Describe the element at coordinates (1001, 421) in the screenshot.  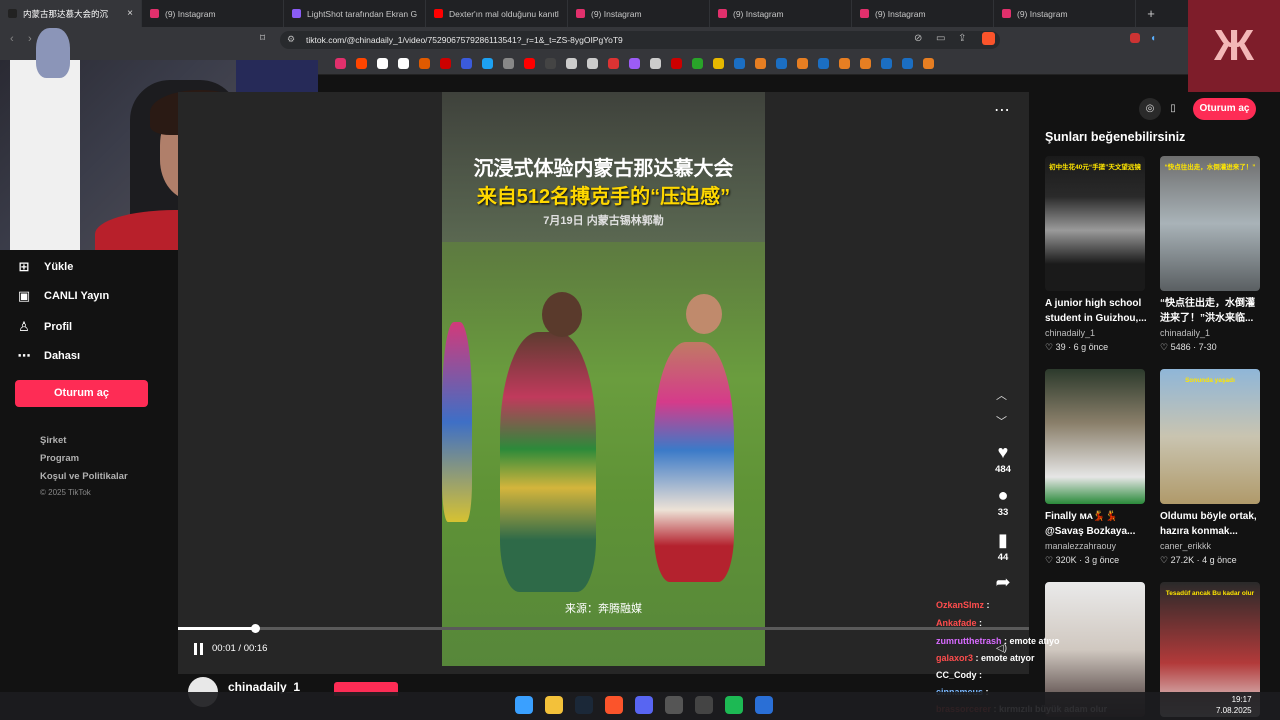
I see `chevron-down-icon: ﹀` at that location.